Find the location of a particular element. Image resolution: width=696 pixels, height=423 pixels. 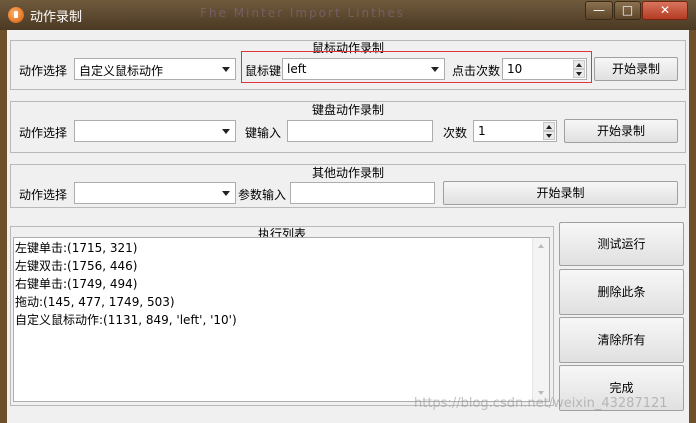

other-record-title: 其他动作录制 is located at coordinates (347, 173).